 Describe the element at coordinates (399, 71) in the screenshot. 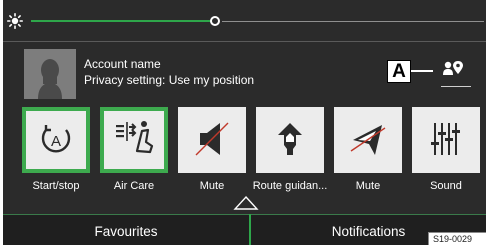

I see `callout-label: A` at that location.